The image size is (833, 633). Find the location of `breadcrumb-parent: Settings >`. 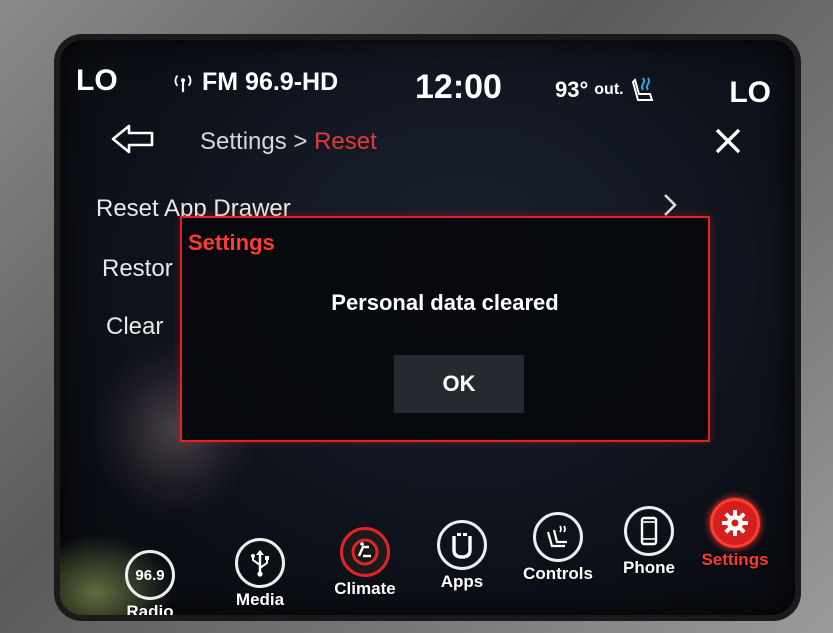

breadcrumb-parent: Settings > is located at coordinates (253, 141).